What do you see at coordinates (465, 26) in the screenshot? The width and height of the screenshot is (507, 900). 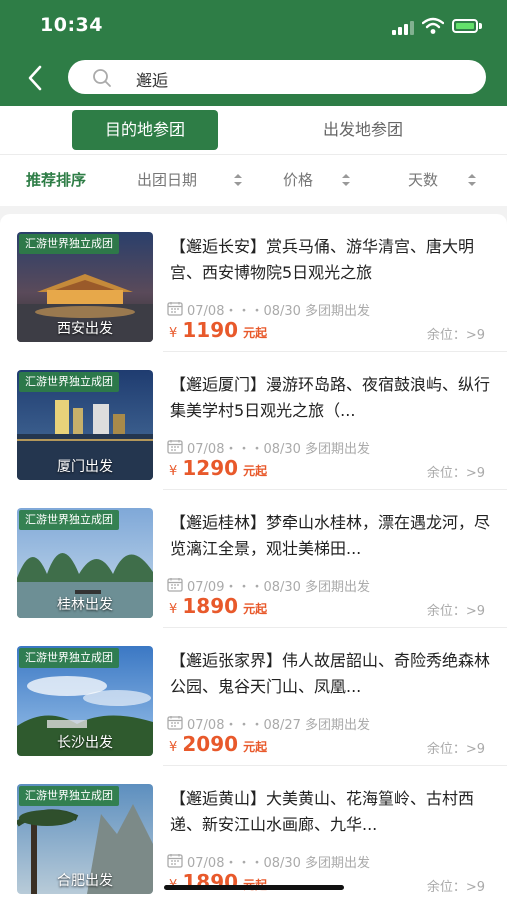 I see `battery-icon` at bounding box center [465, 26].